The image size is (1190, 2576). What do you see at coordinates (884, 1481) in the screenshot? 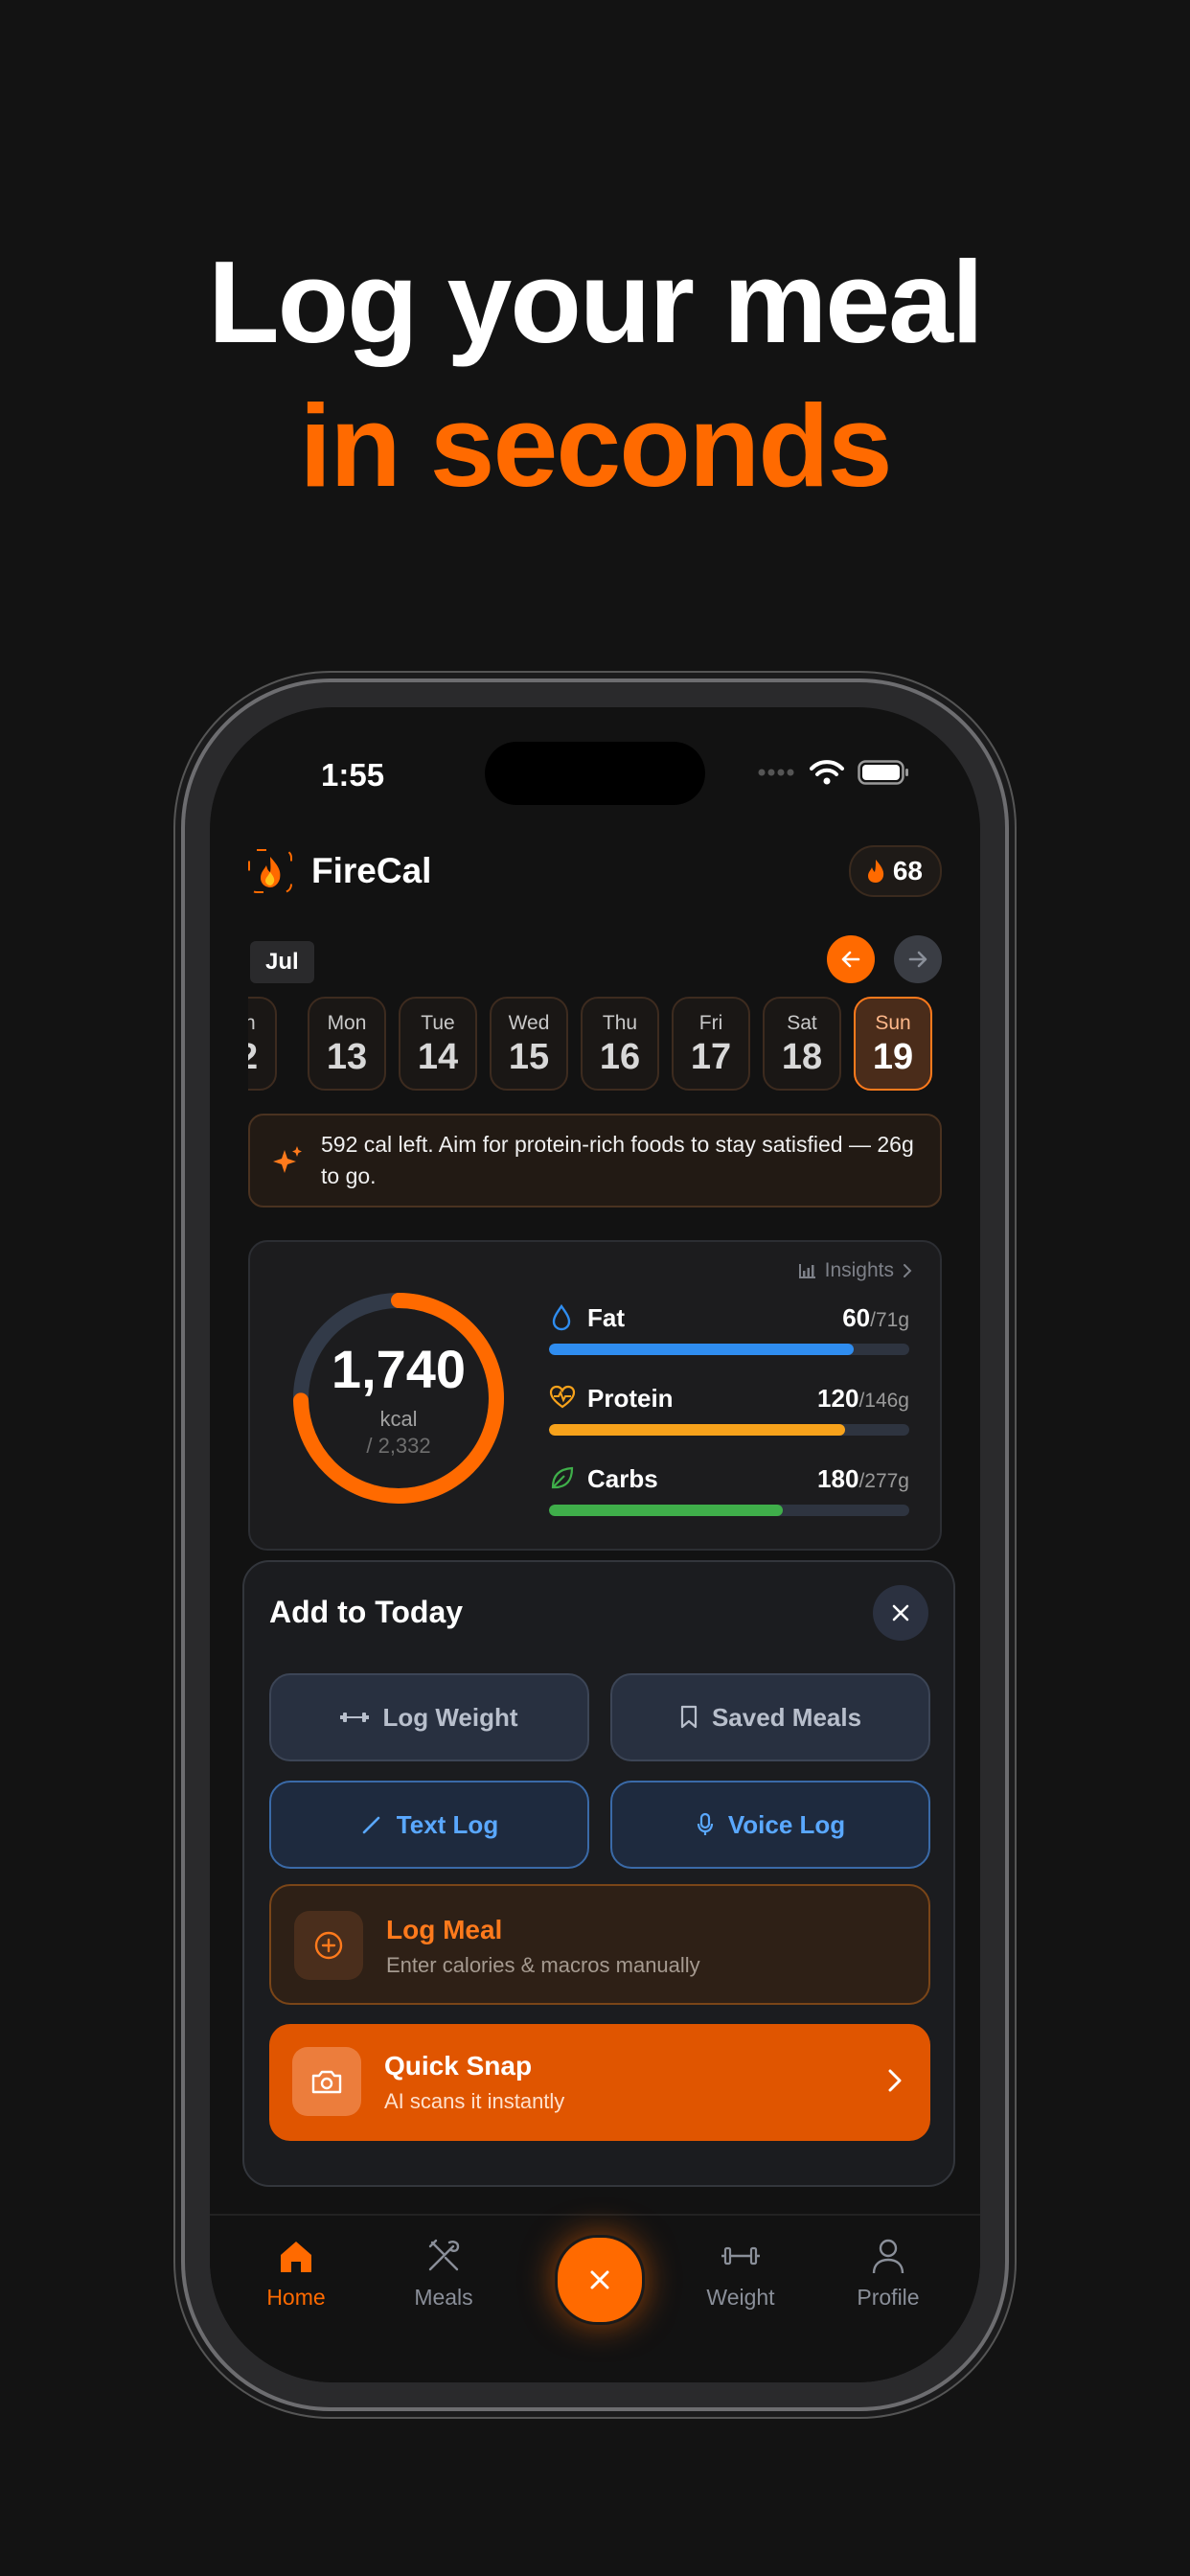
I see `macro-goal: /277g` at bounding box center [884, 1481].